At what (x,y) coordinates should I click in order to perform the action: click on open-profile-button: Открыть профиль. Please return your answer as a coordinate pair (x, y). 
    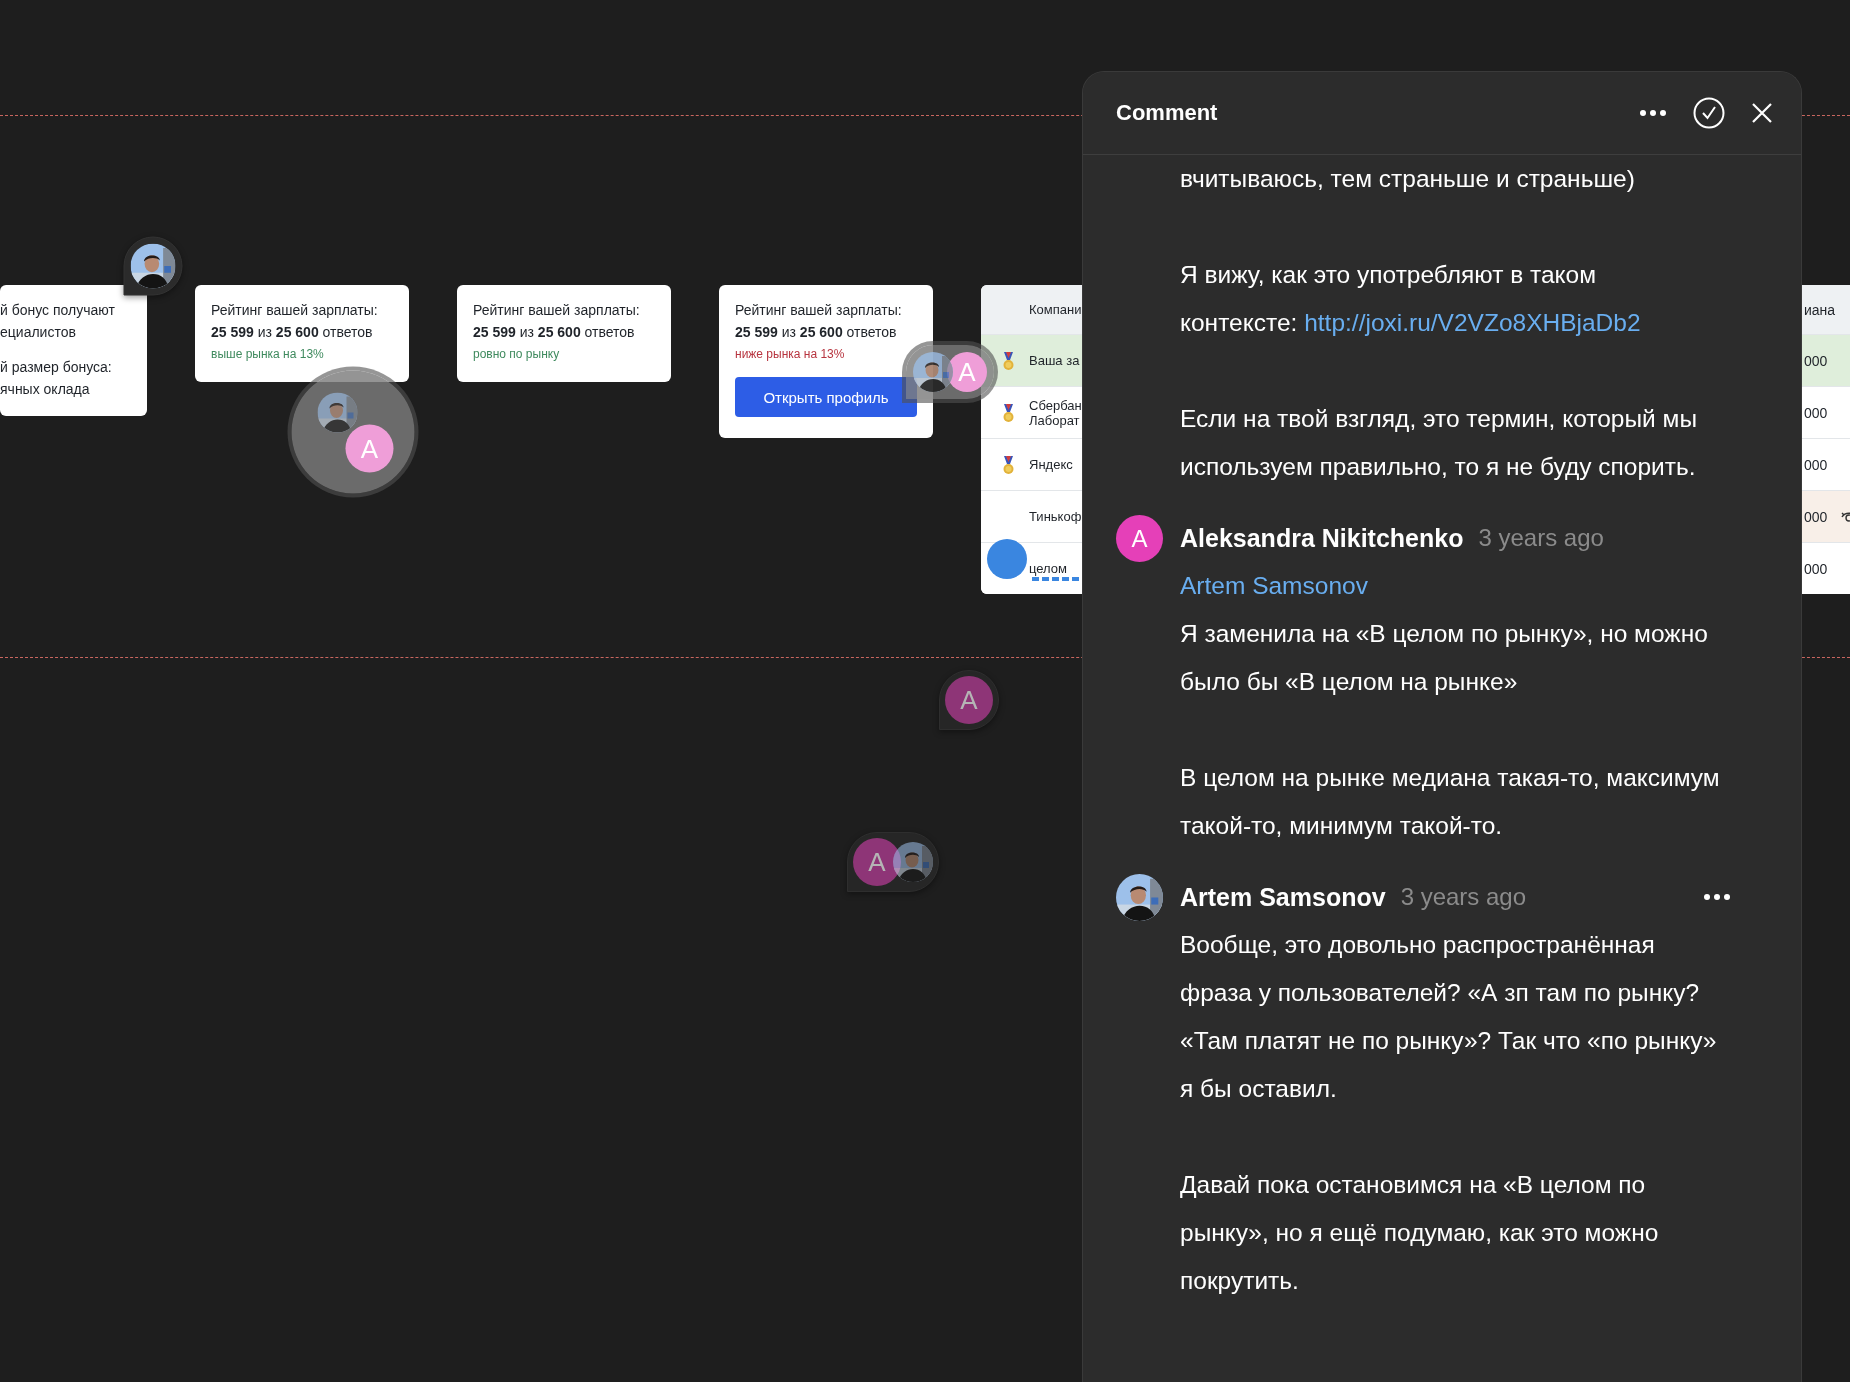
    Looking at the image, I should click on (826, 397).